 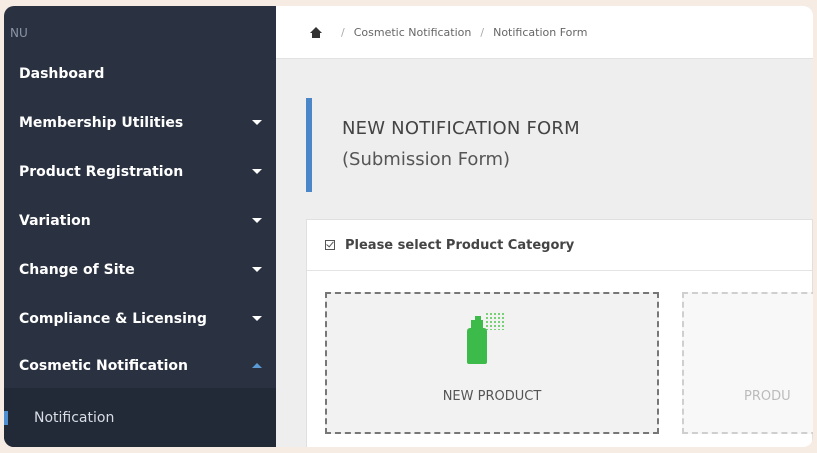 What do you see at coordinates (747, 363) in the screenshot?
I see `product-category-card: PRODU` at bounding box center [747, 363].